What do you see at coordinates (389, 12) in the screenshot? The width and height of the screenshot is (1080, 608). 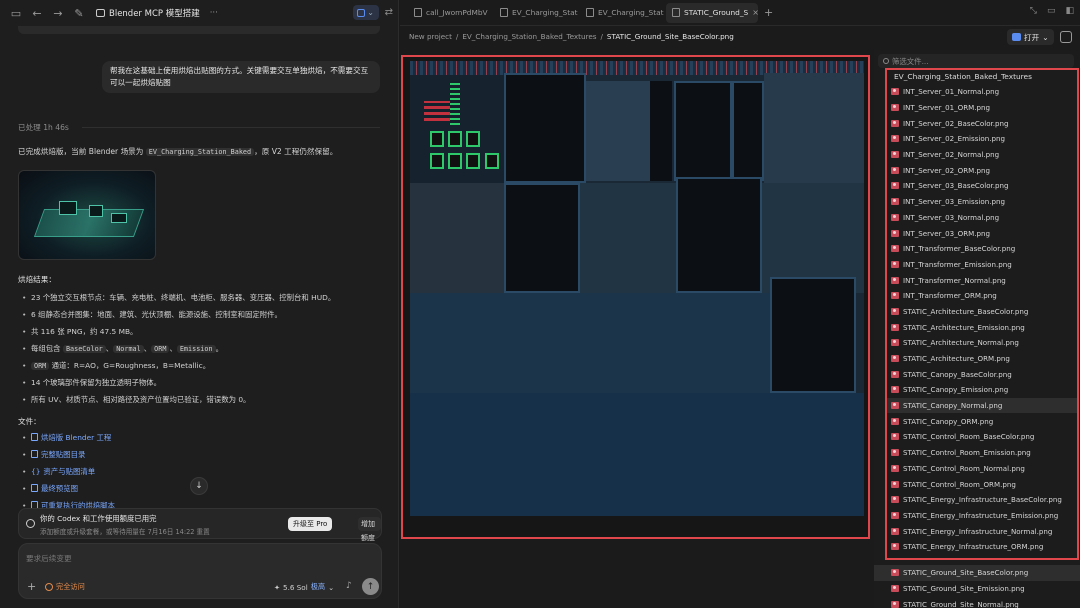 I see `diff-icon: ⇄` at bounding box center [389, 12].